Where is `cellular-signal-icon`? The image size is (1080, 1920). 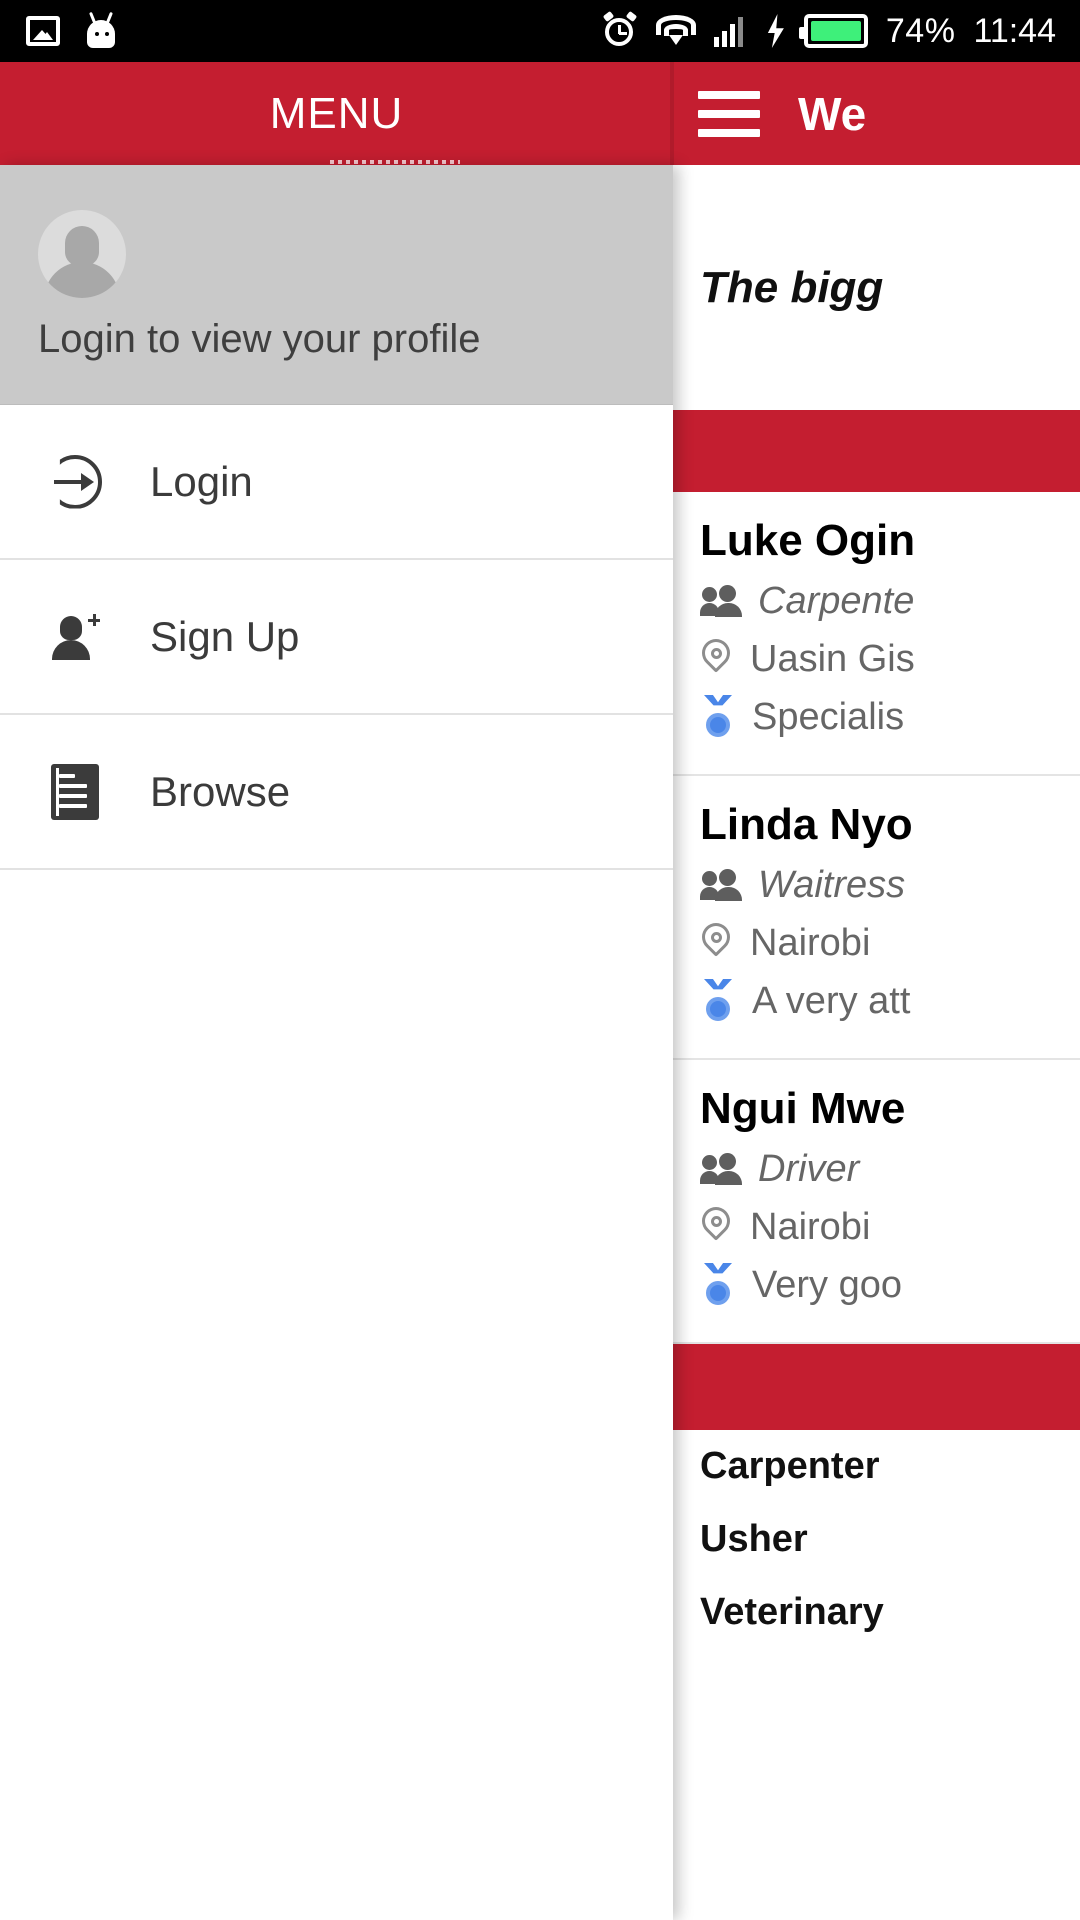
cellular-signal-icon is located at coordinates (730, 31).